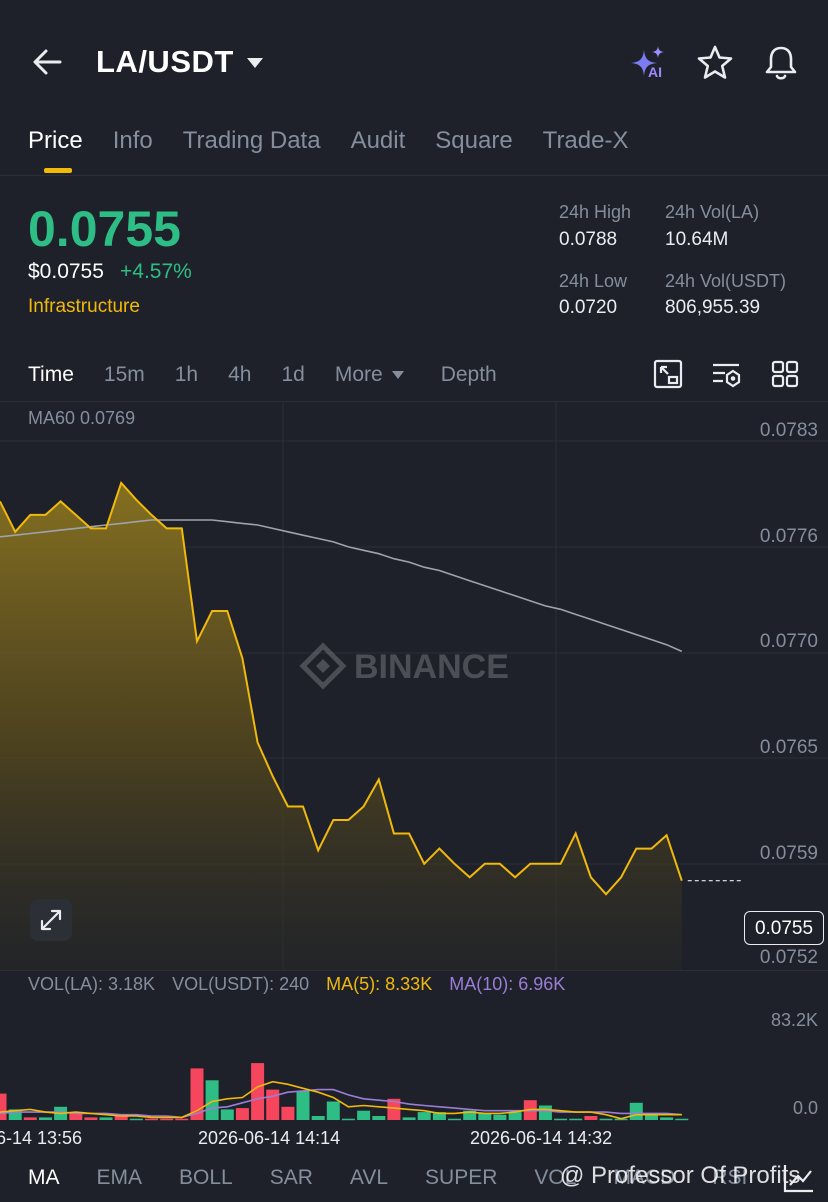 The image size is (828, 1202). Describe the element at coordinates (369, 1181) in the screenshot. I see `indicator-avl: AVL` at that location.